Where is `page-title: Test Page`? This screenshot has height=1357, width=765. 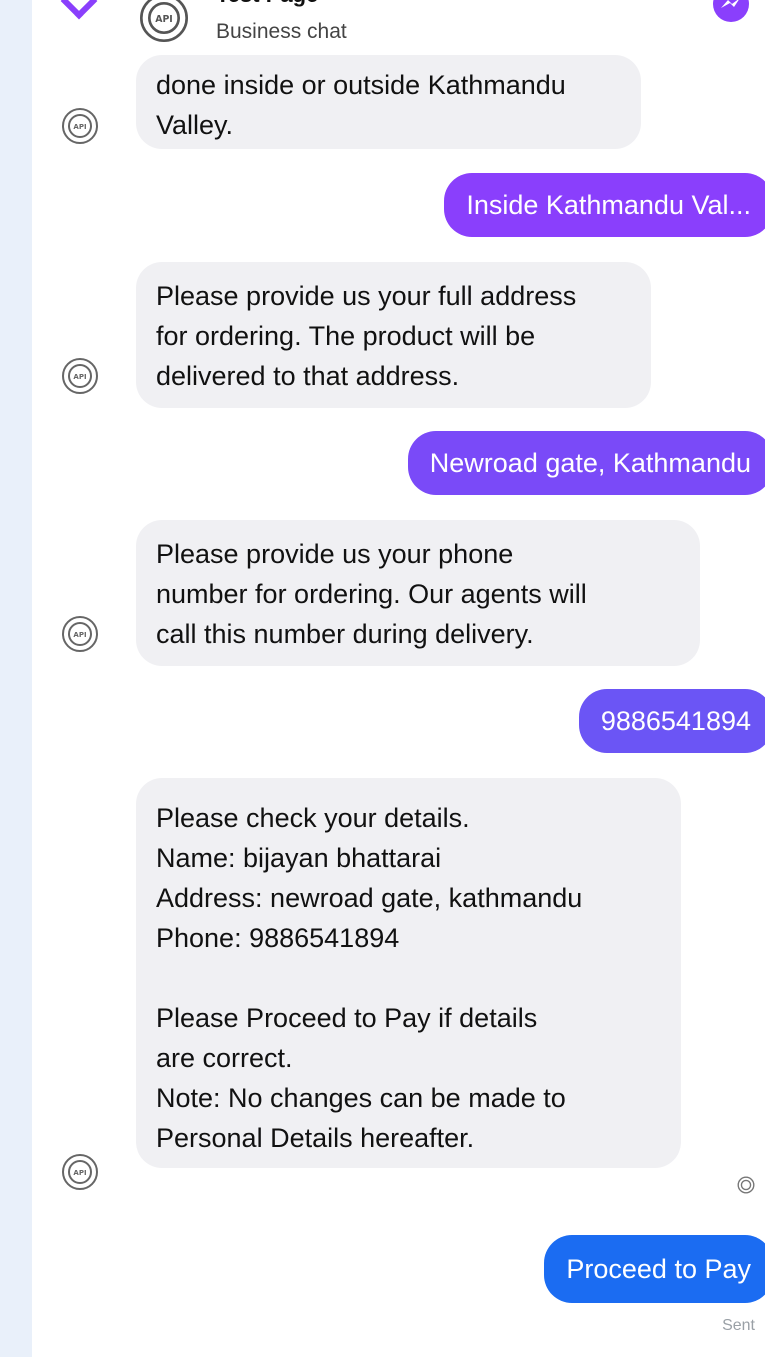
page-title: Test Page is located at coordinates (267, 4).